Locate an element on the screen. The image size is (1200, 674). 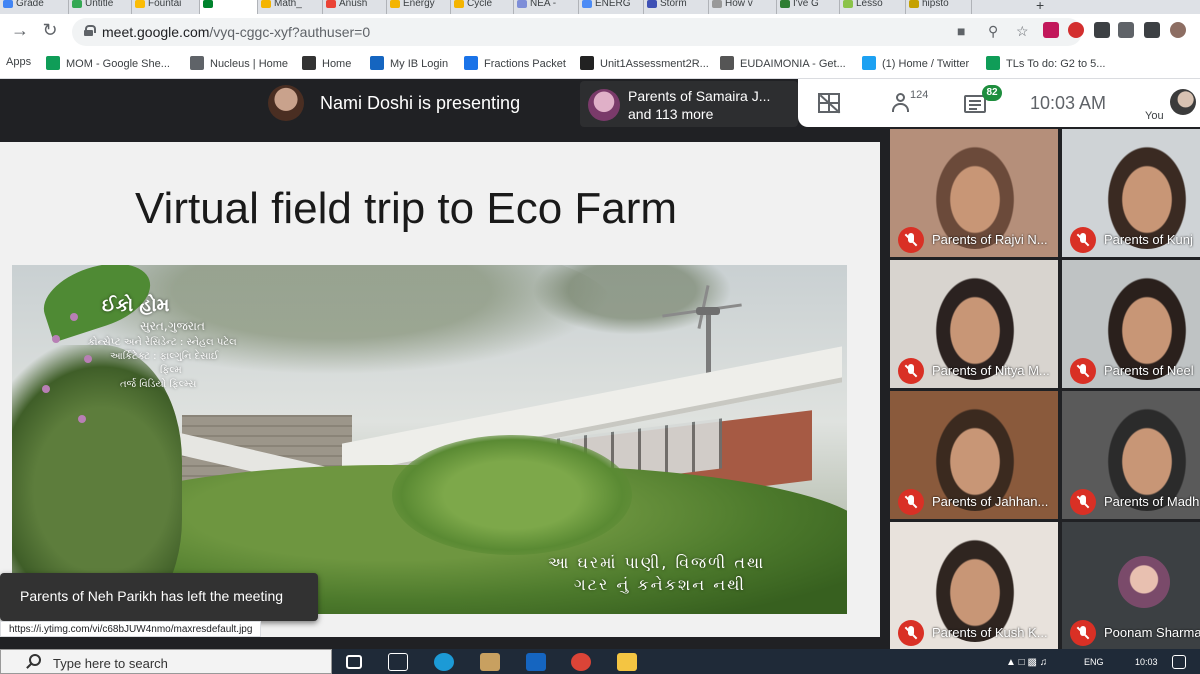
browser-tab: I've G is located at coordinates (808, 7).